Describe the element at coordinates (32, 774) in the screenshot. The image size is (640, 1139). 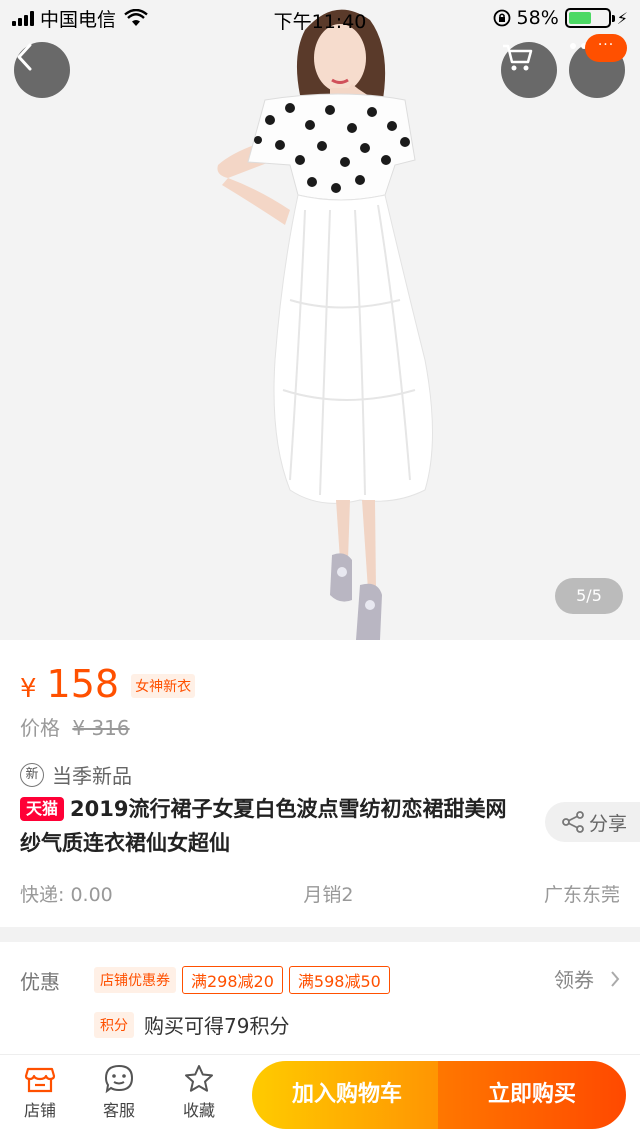
I see `new-badge-icon: 新` at that location.